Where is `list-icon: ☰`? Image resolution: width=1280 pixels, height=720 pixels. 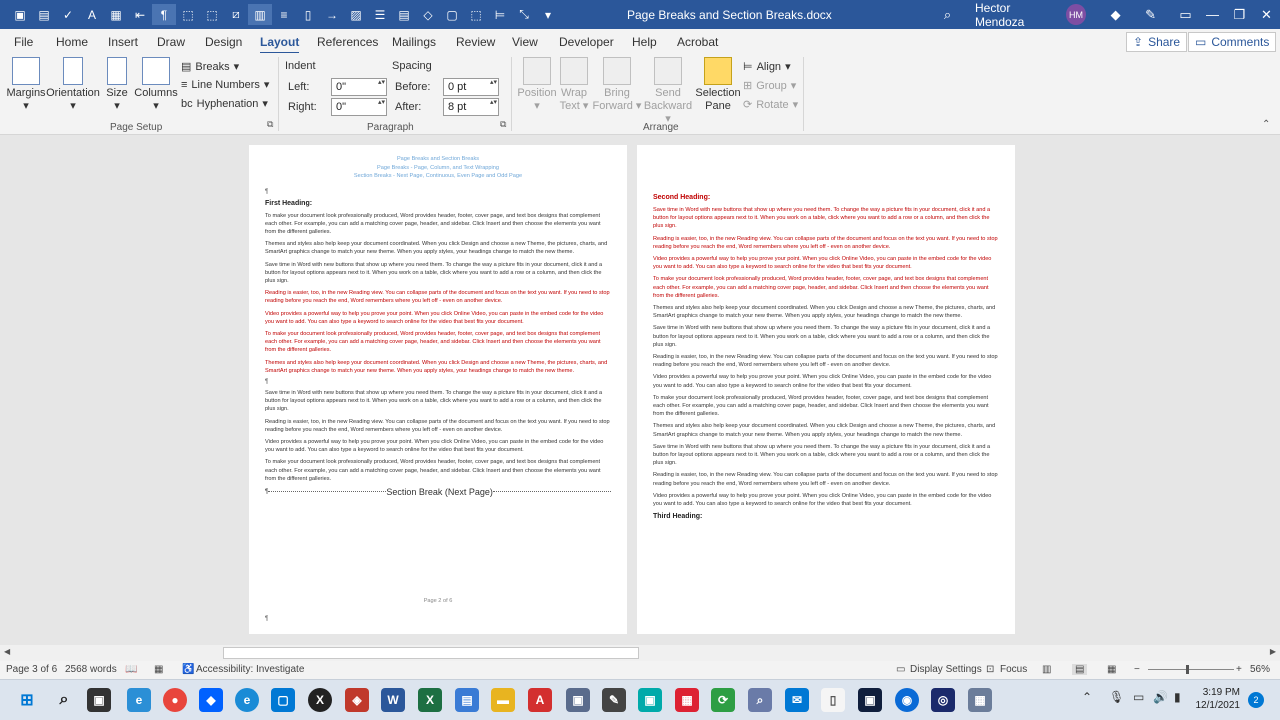
list-icon: ☰ is located at coordinates (380, 14).